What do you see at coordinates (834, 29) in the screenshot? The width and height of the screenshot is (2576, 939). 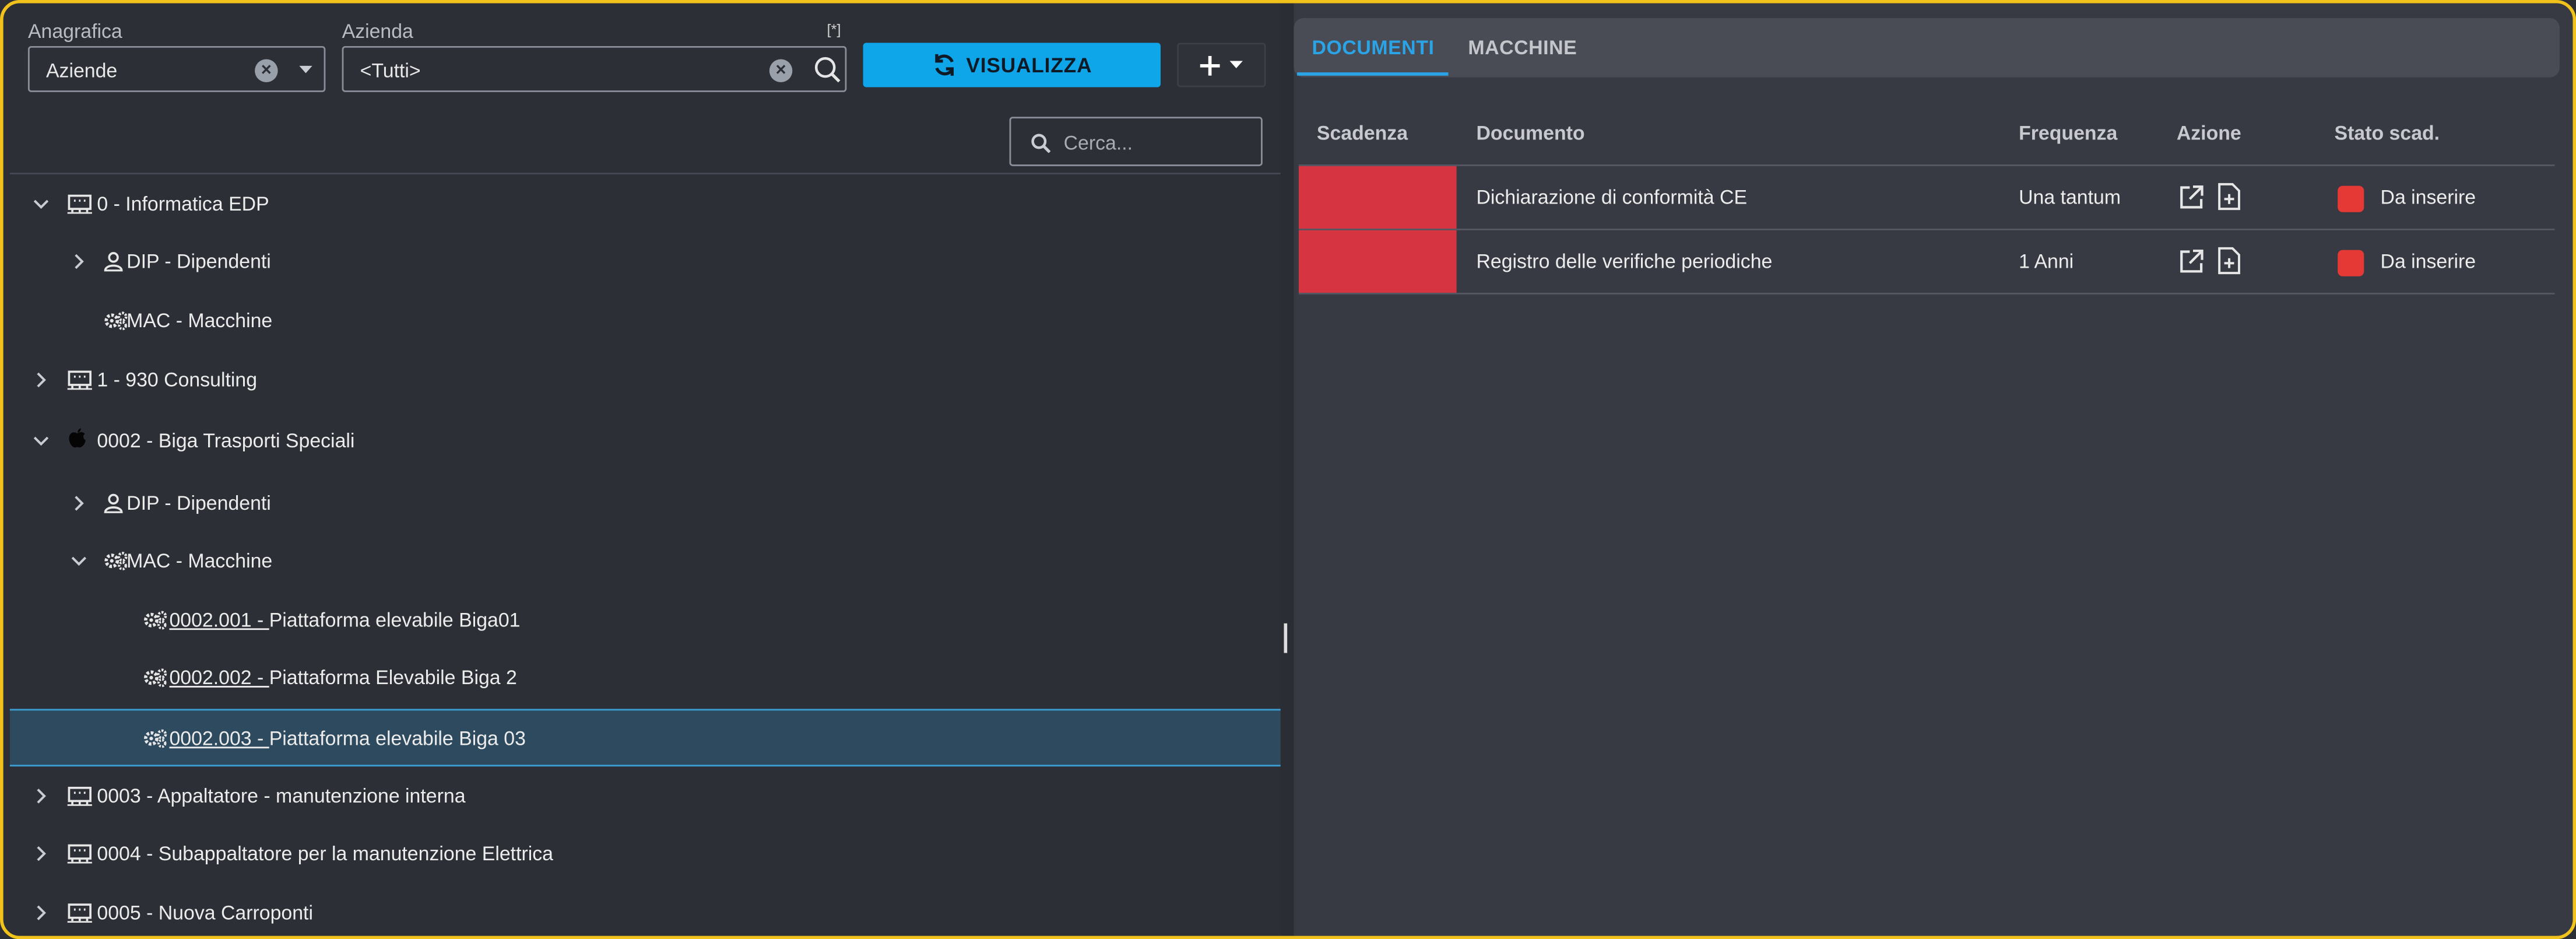 I see `corner-mark: [*]` at bounding box center [834, 29].